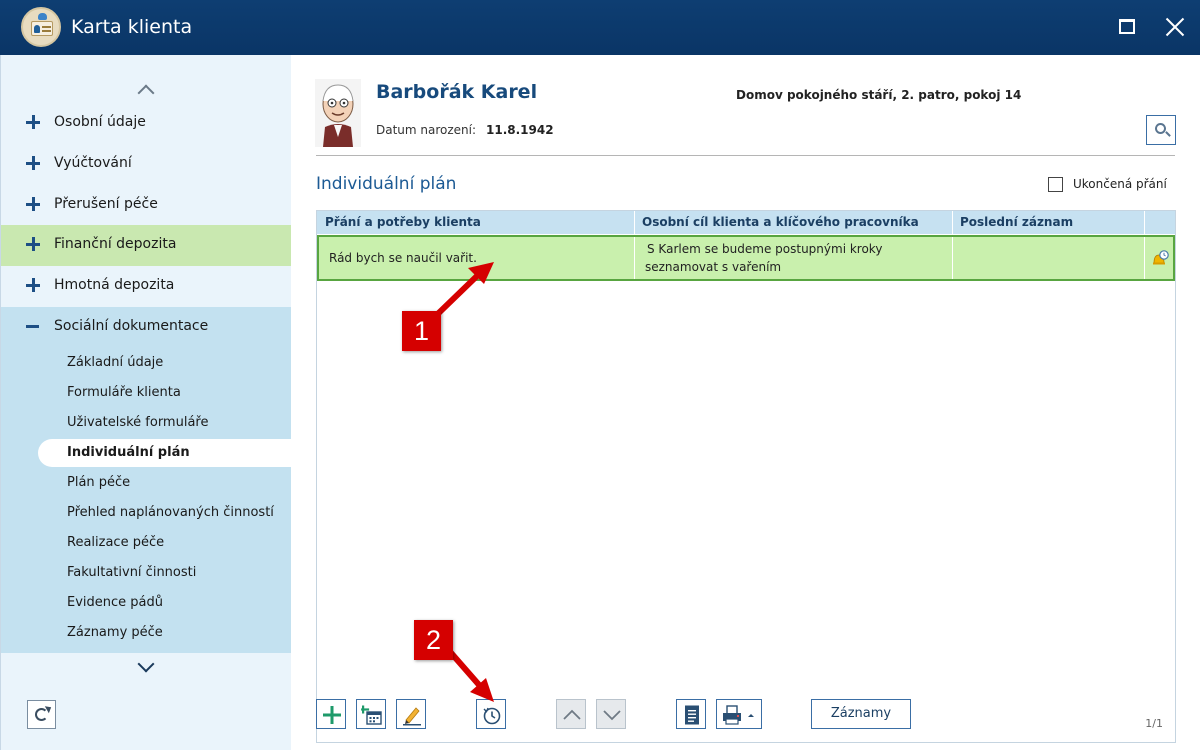 Image resolution: width=1200 pixels, height=750 pixels. I want to click on sidebar-subitem-label: Uživatelské formuláře, so click(138, 422).